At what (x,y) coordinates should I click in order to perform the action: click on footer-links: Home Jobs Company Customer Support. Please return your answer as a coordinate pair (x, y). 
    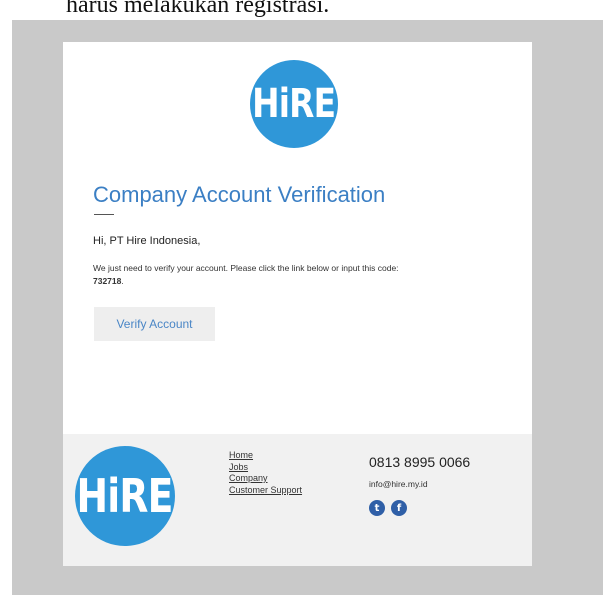
    Looking at the image, I should click on (265, 473).